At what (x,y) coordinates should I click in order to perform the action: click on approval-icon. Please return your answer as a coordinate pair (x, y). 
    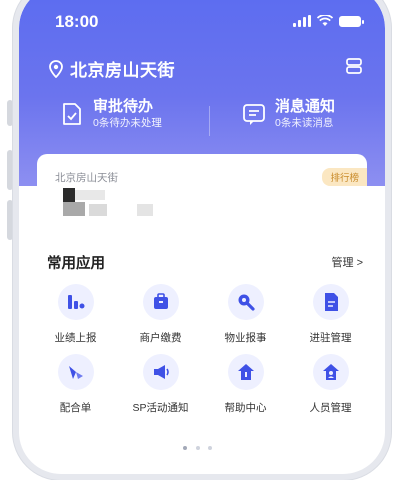
    Looking at the image, I should click on (72, 114).